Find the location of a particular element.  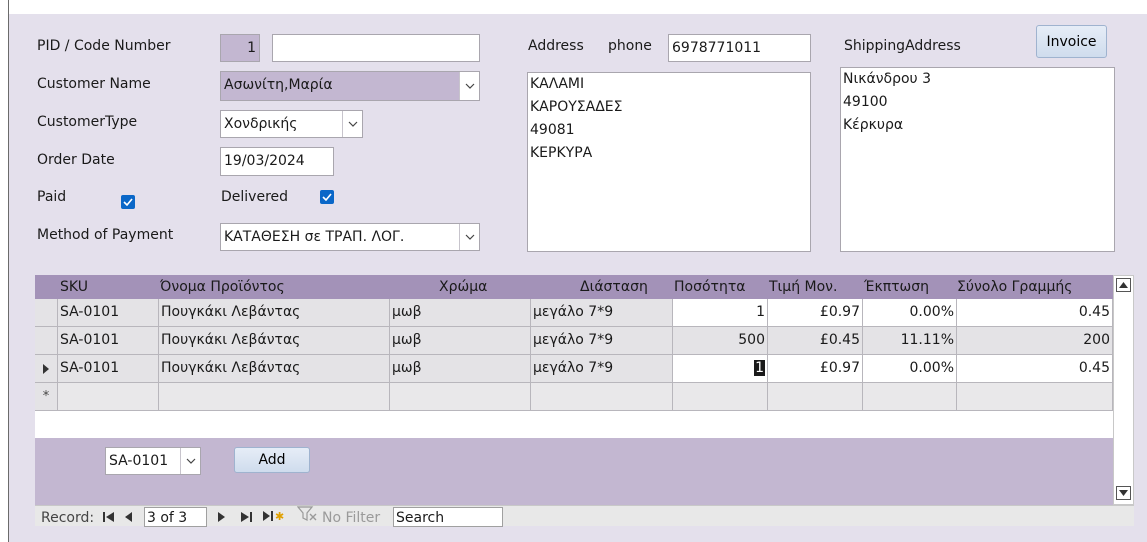

cell-dimension is located at coordinates (602, 397).